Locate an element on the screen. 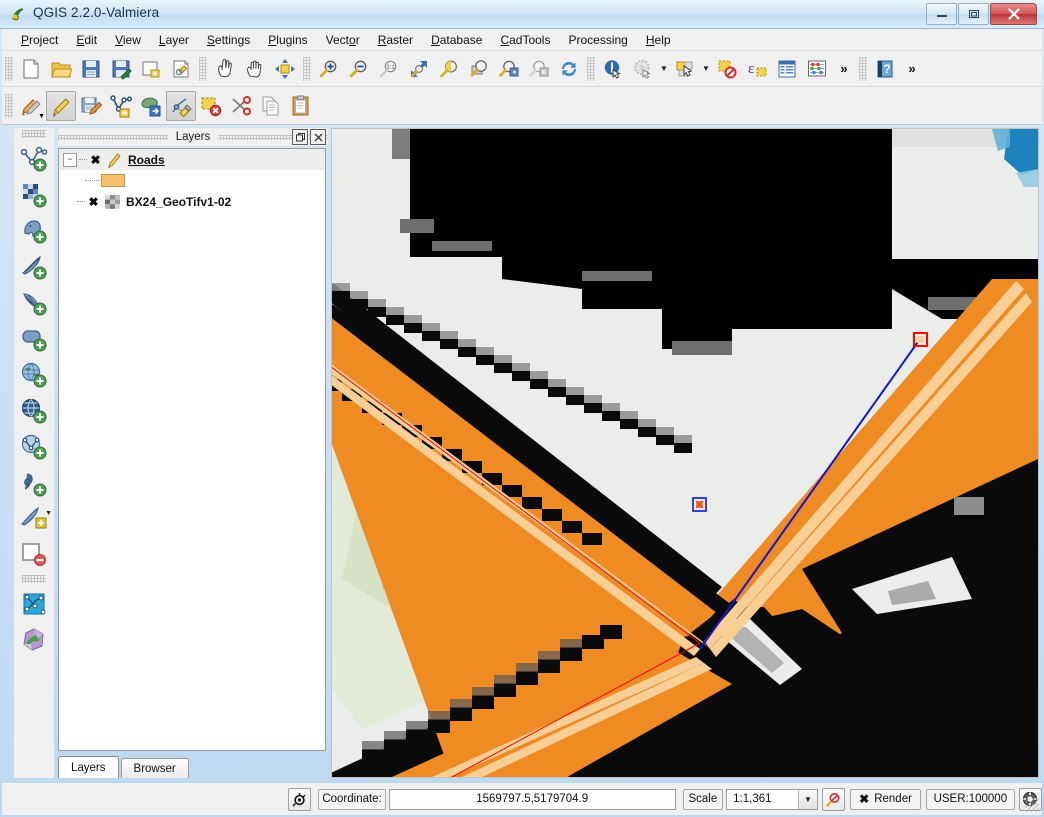 The height and width of the screenshot is (817, 1044). add-wcs-layer-icon is located at coordinates (34, 411).